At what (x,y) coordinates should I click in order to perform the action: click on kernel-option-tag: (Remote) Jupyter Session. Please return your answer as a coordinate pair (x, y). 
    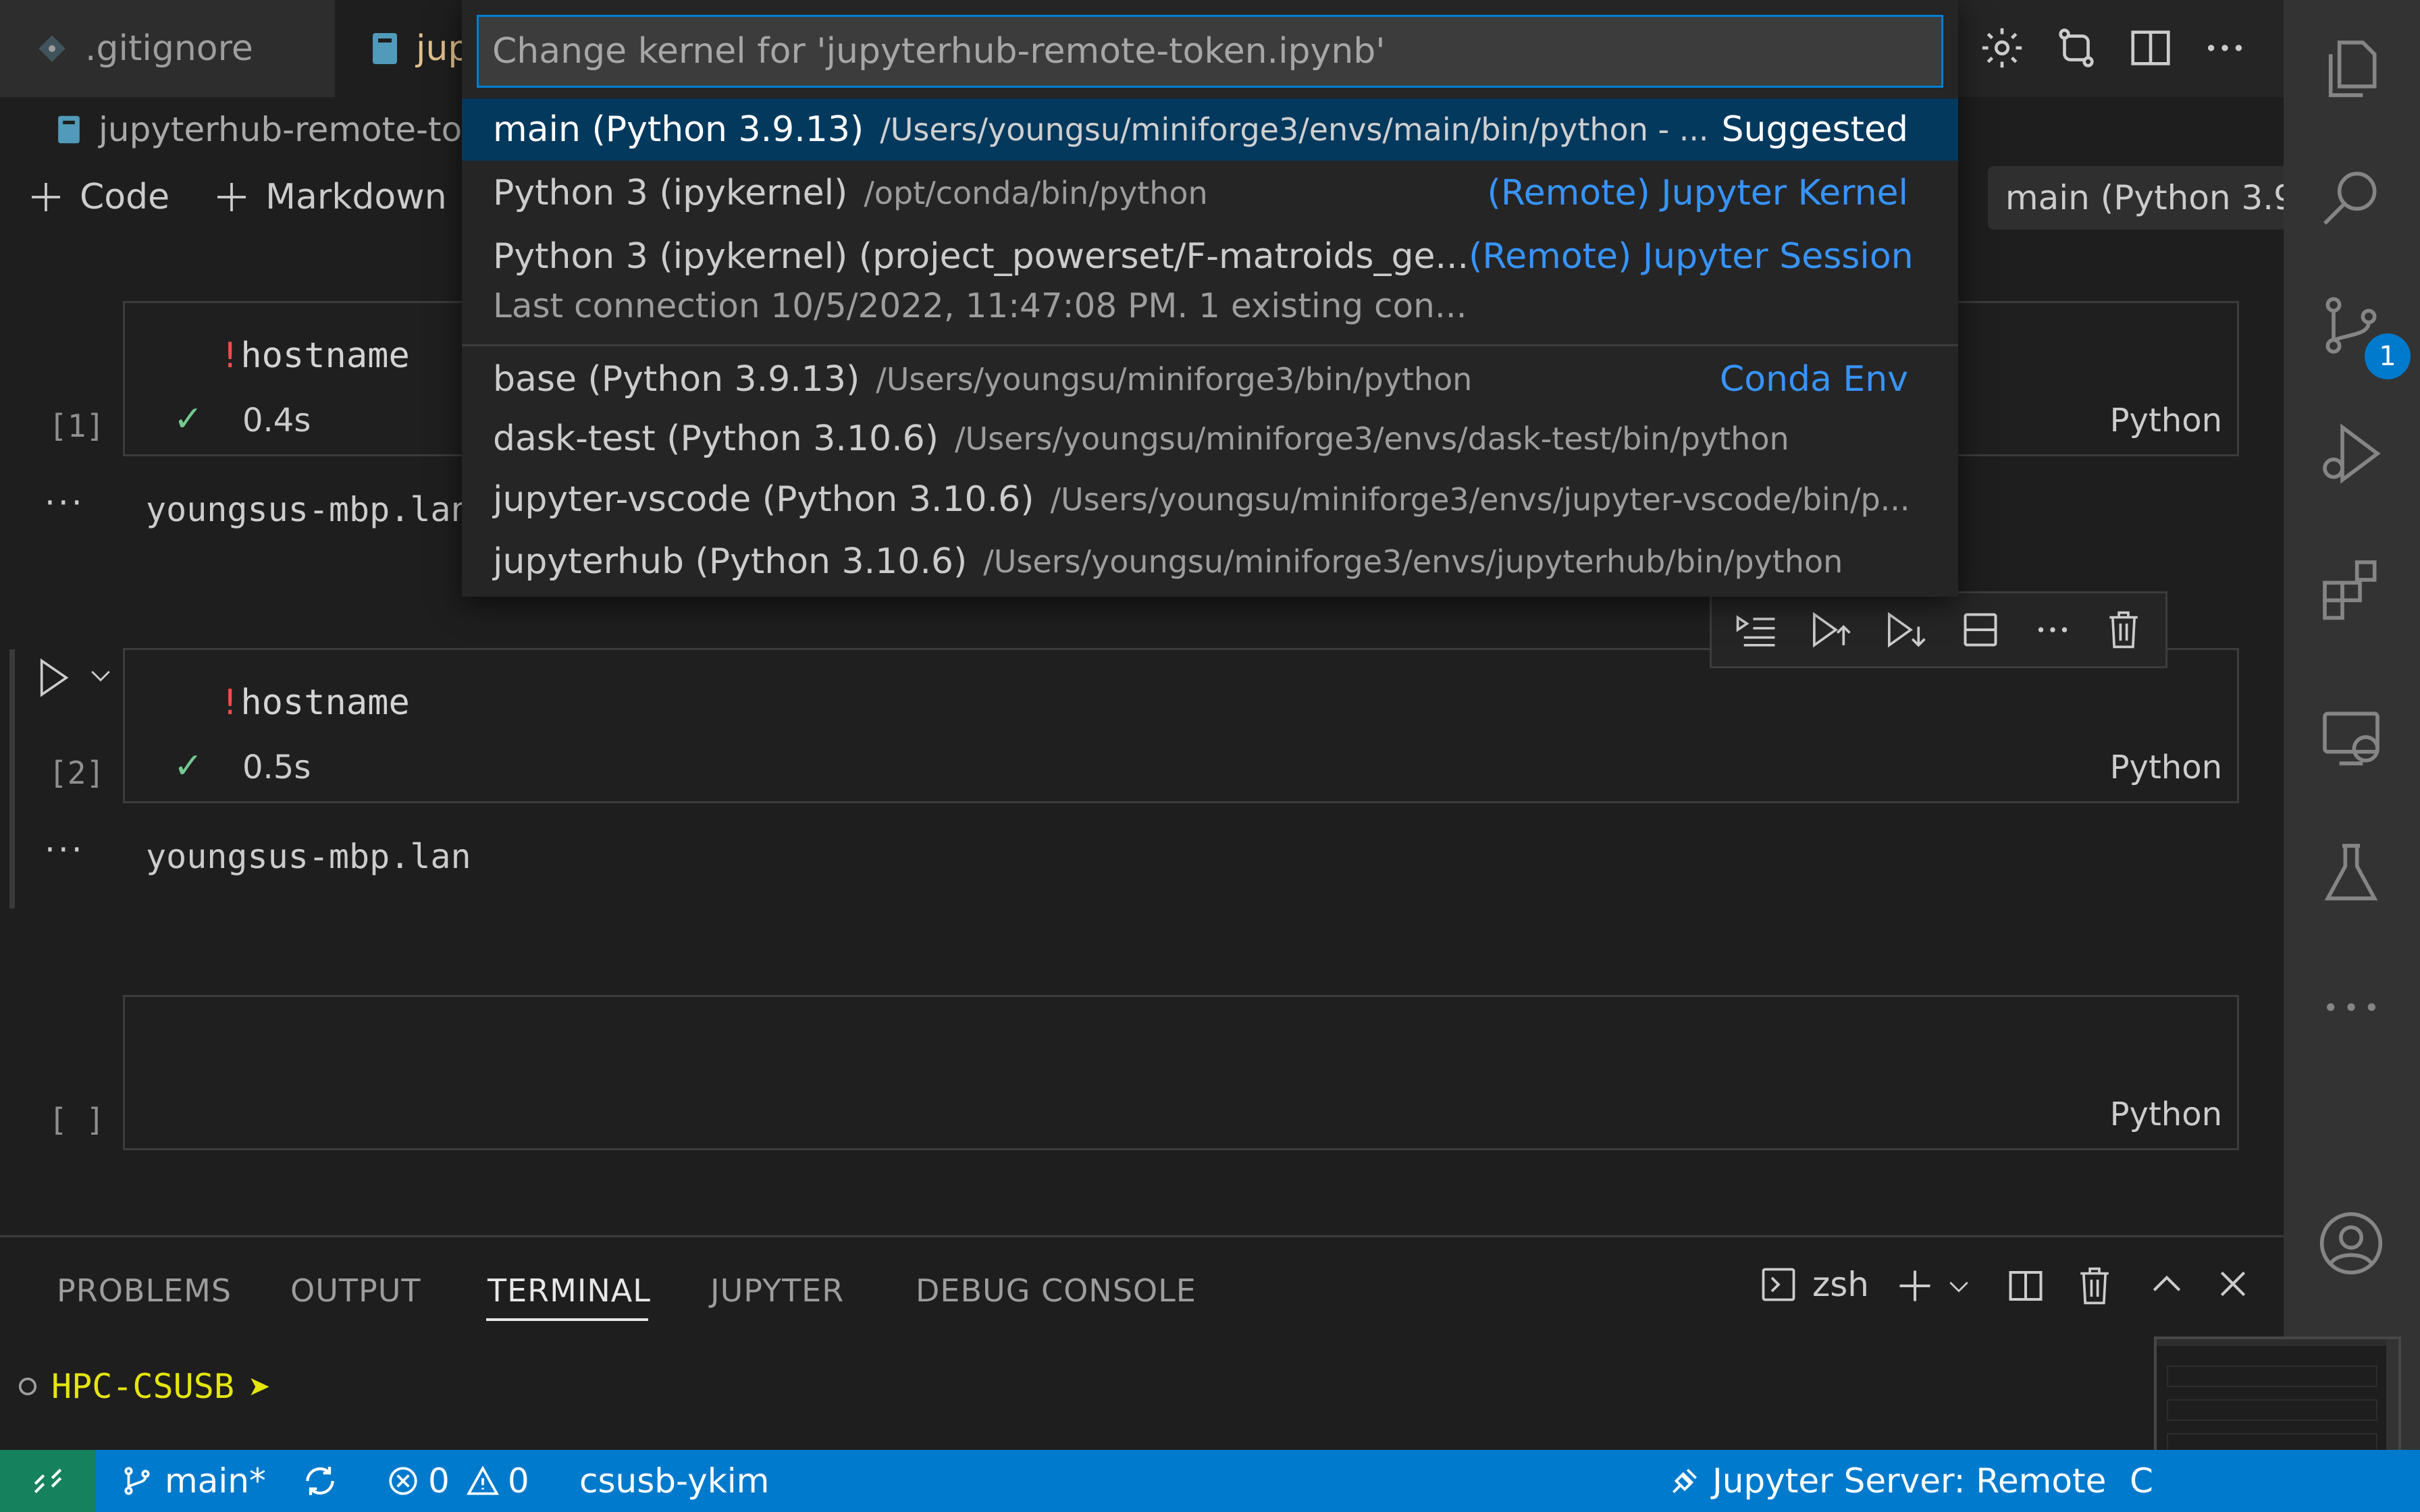
    Looking at the image, I should click on (1691, 256).